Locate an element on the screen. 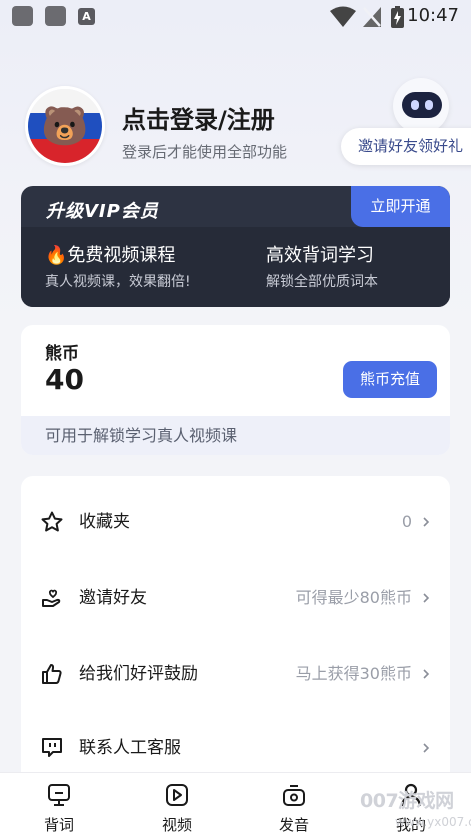 The image size is (471, 837). tab-label: 发音 is located at coordinates (293, 825).